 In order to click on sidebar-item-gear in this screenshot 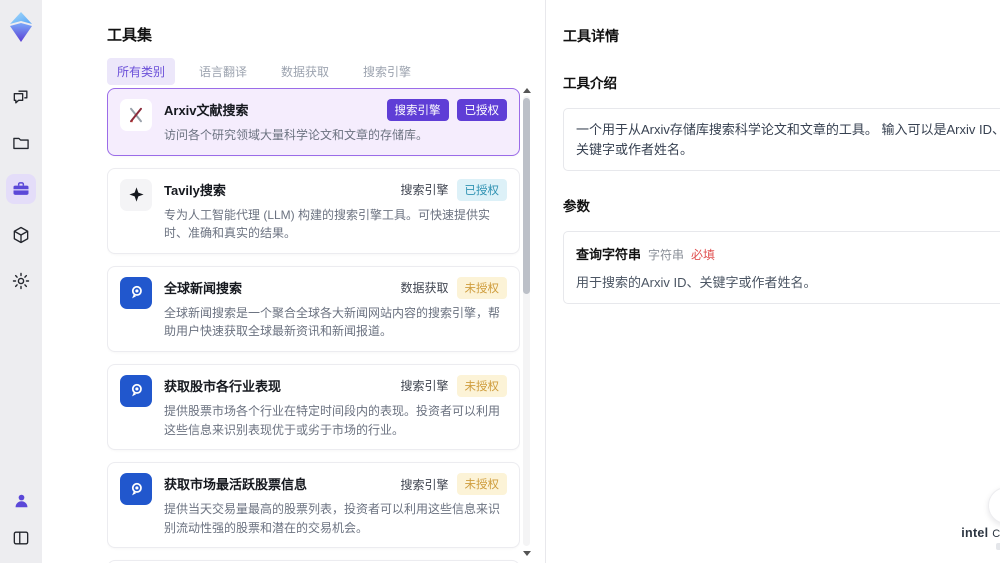, I will do `click(21, 281)`.